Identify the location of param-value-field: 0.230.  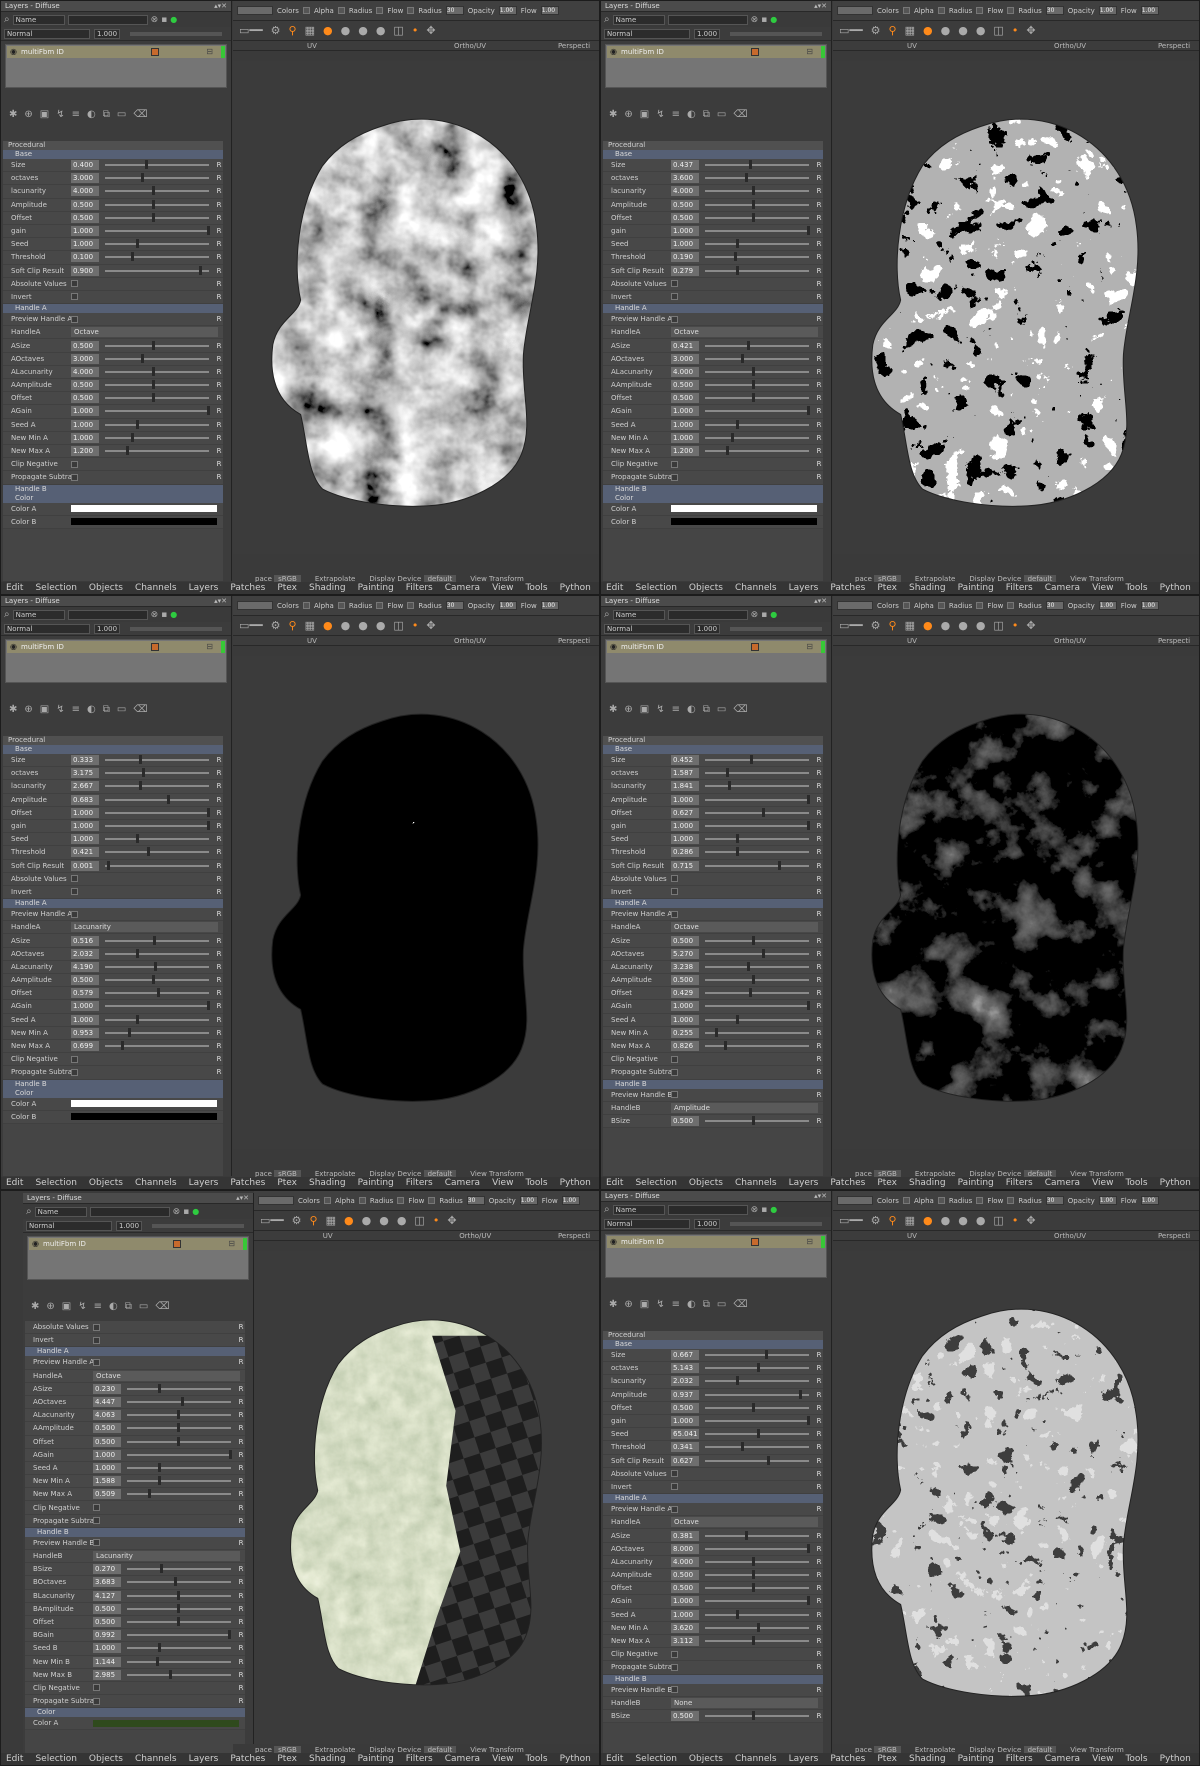
(107, 1388).